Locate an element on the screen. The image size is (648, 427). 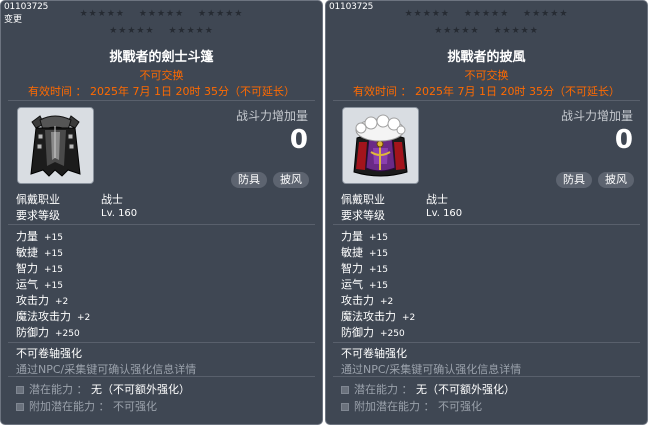
warrior-cape-icon is located at coordinates (55, 145).